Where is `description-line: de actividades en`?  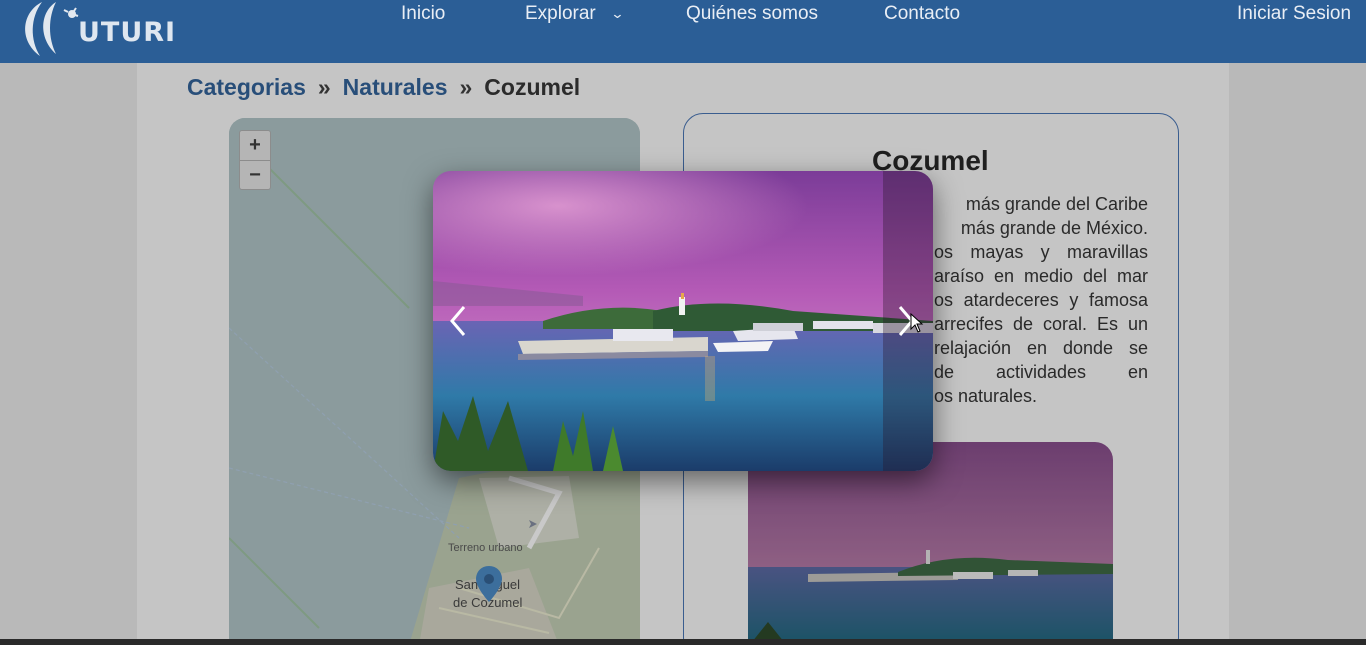
description-line: de actividades en is located at coordinates (1041, 372).